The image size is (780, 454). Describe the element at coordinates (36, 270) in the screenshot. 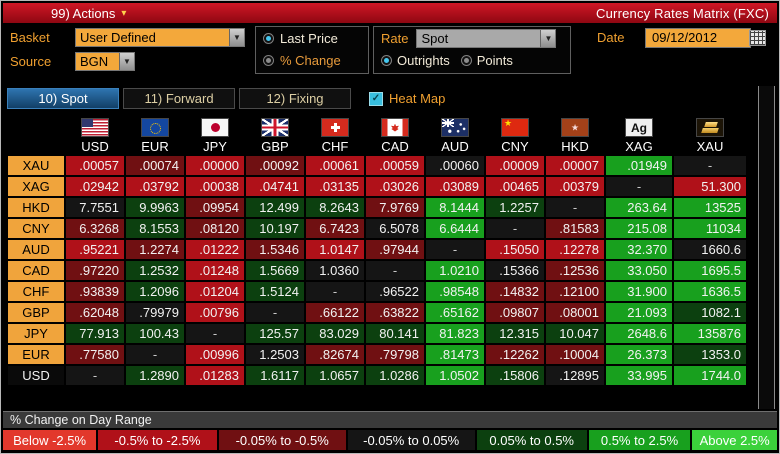

I see `row-label-cad: CAD` at that location.